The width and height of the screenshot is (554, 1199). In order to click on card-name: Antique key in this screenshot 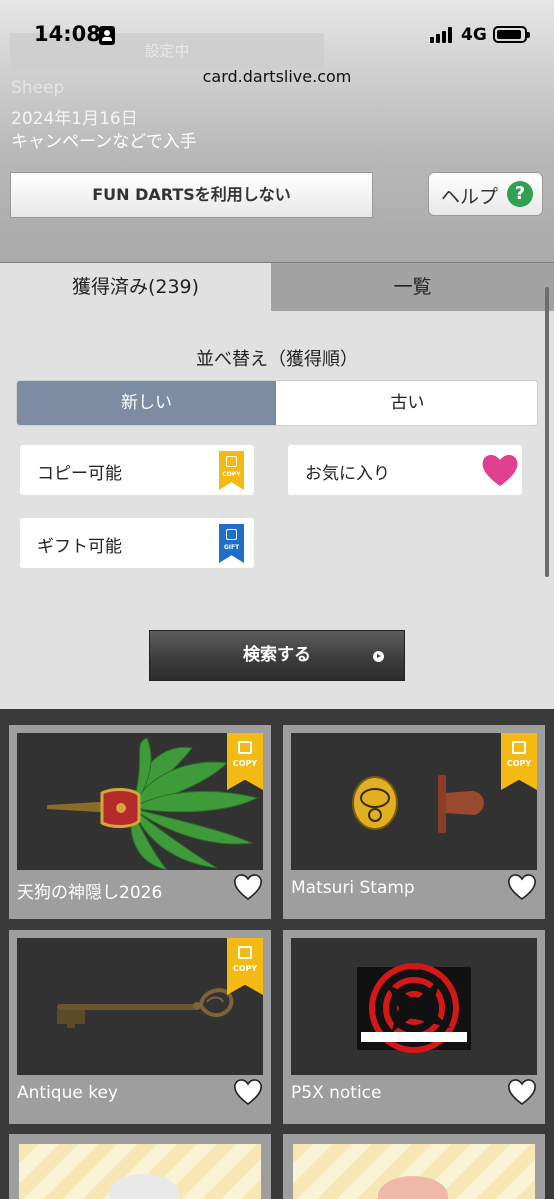, I will do `click(67, 1093)`.